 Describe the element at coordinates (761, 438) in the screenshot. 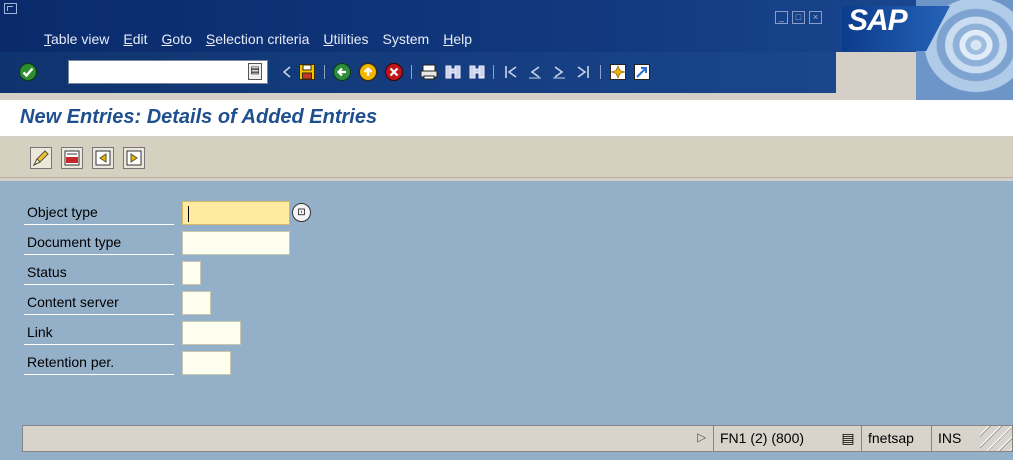

I see `system-info: FN1 (2) (800)` at that location.